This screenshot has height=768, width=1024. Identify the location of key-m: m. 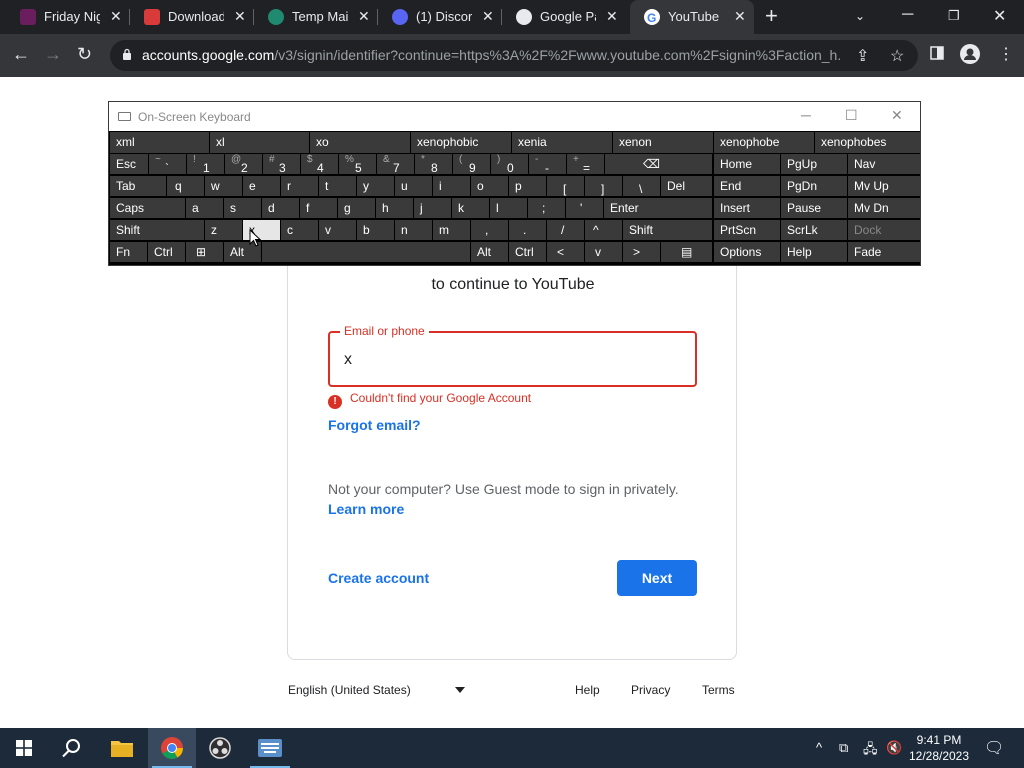
(451, 230).